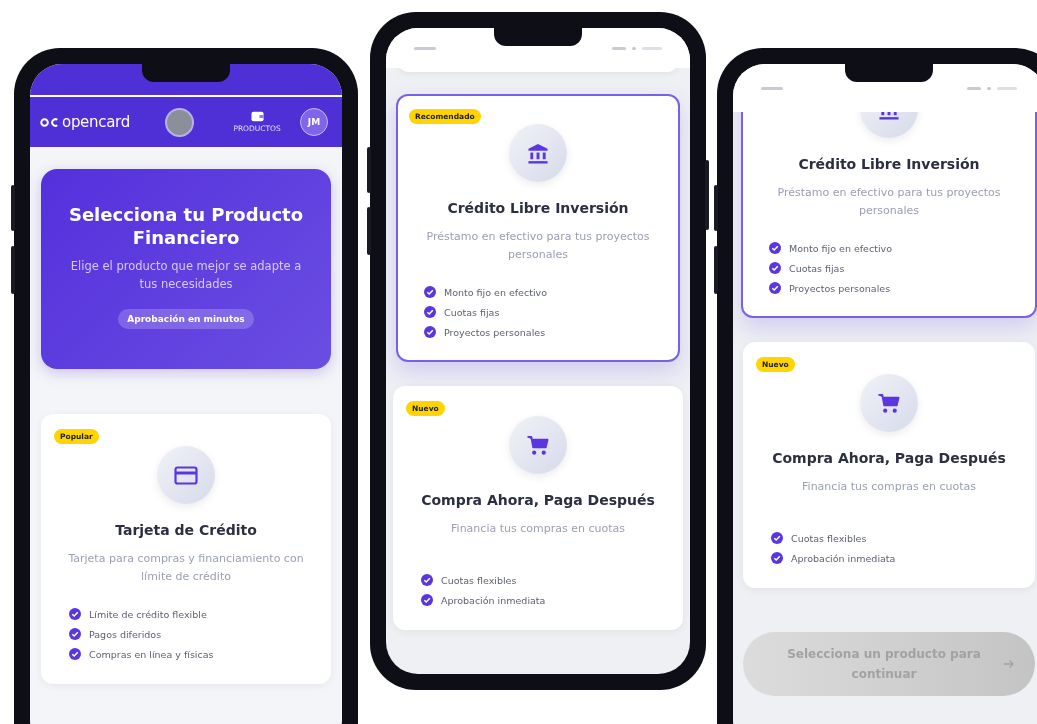 The width and height of the screenshot is (1037, 724). Describe the element at coordinates (186, 530) in the screenshot. I see `product-title: Tarjeta de Crédito` at that location.